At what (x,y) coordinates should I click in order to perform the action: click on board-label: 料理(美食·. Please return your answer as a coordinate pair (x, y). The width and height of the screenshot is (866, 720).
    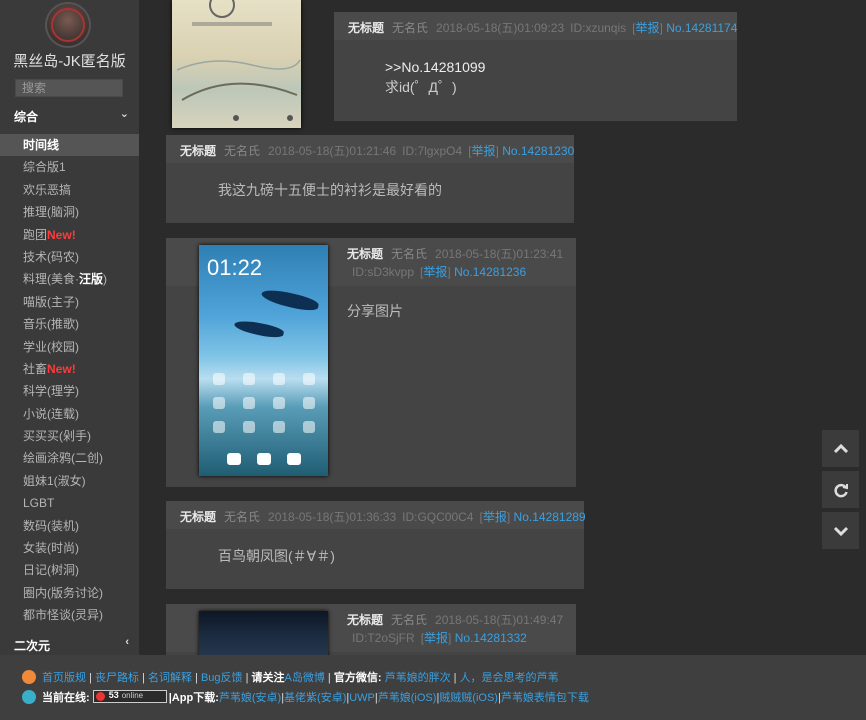
    Looking at the image, I should click on (51, 279).